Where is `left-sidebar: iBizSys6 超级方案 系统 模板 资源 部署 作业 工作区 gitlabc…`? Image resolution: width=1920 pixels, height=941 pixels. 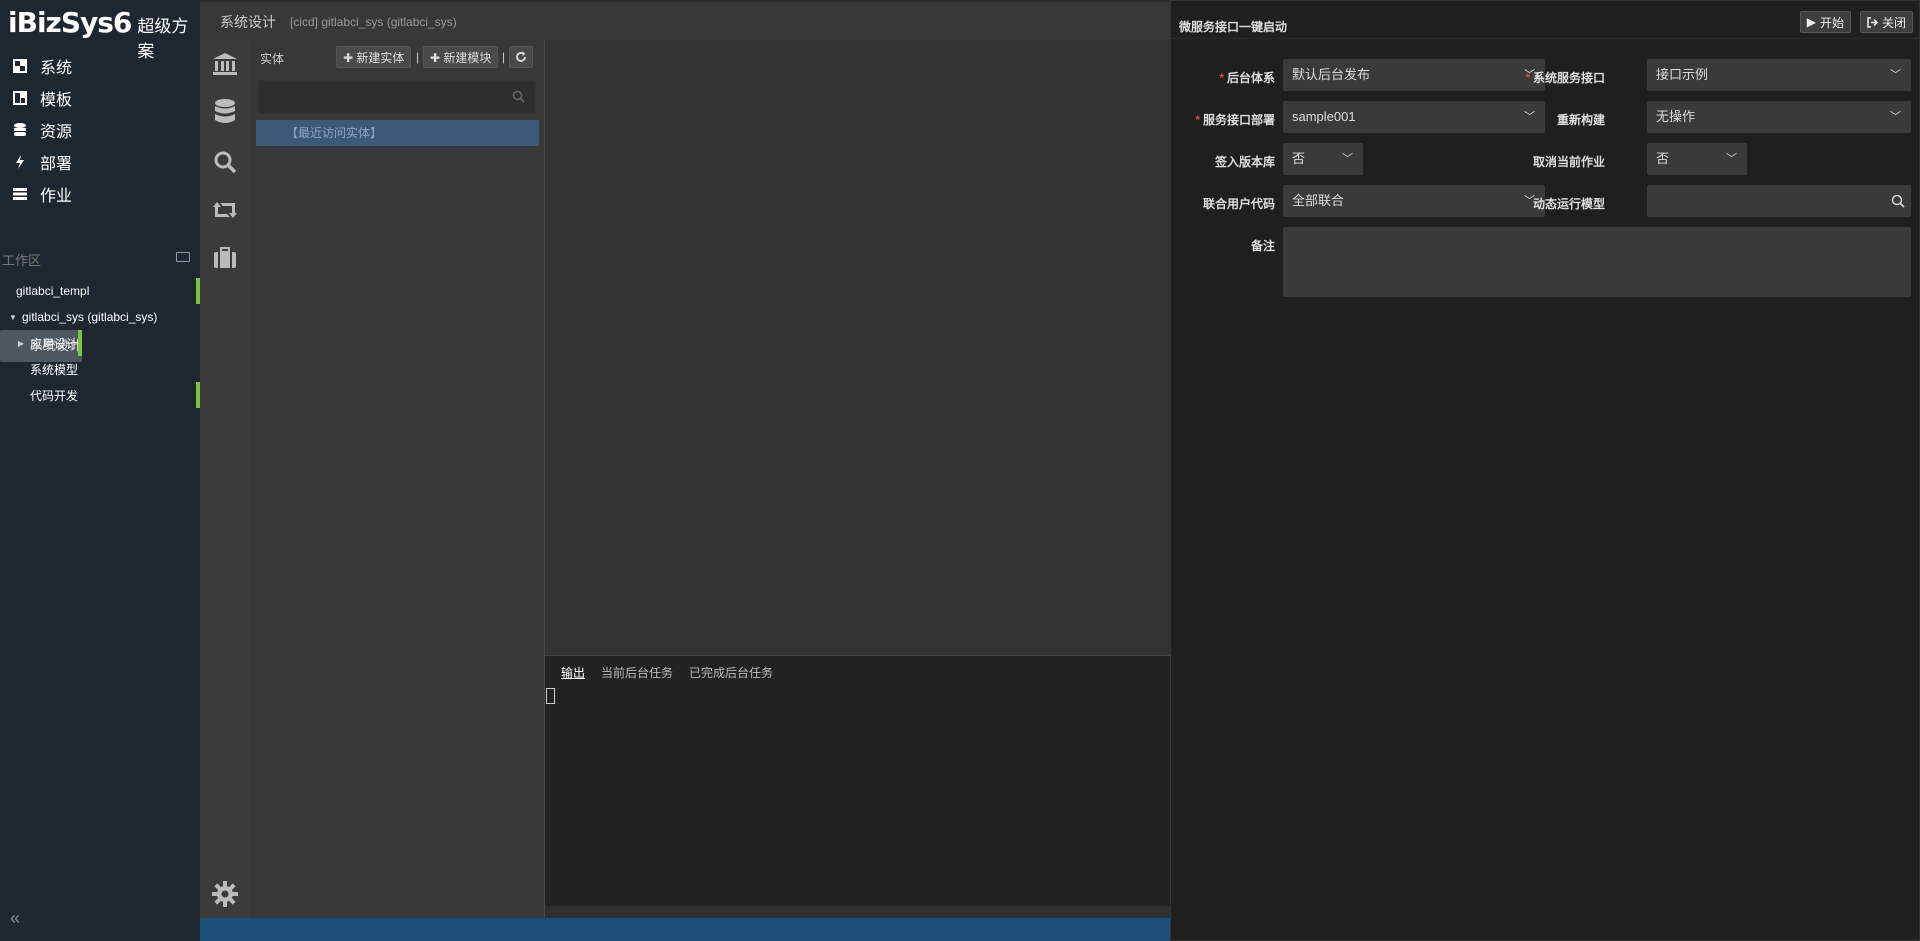
left-sidebar: iBizSys6 超级方案 系统 模板 资源 部署 作业 工作区 gitlabc… is located at coordinates (100, 470).